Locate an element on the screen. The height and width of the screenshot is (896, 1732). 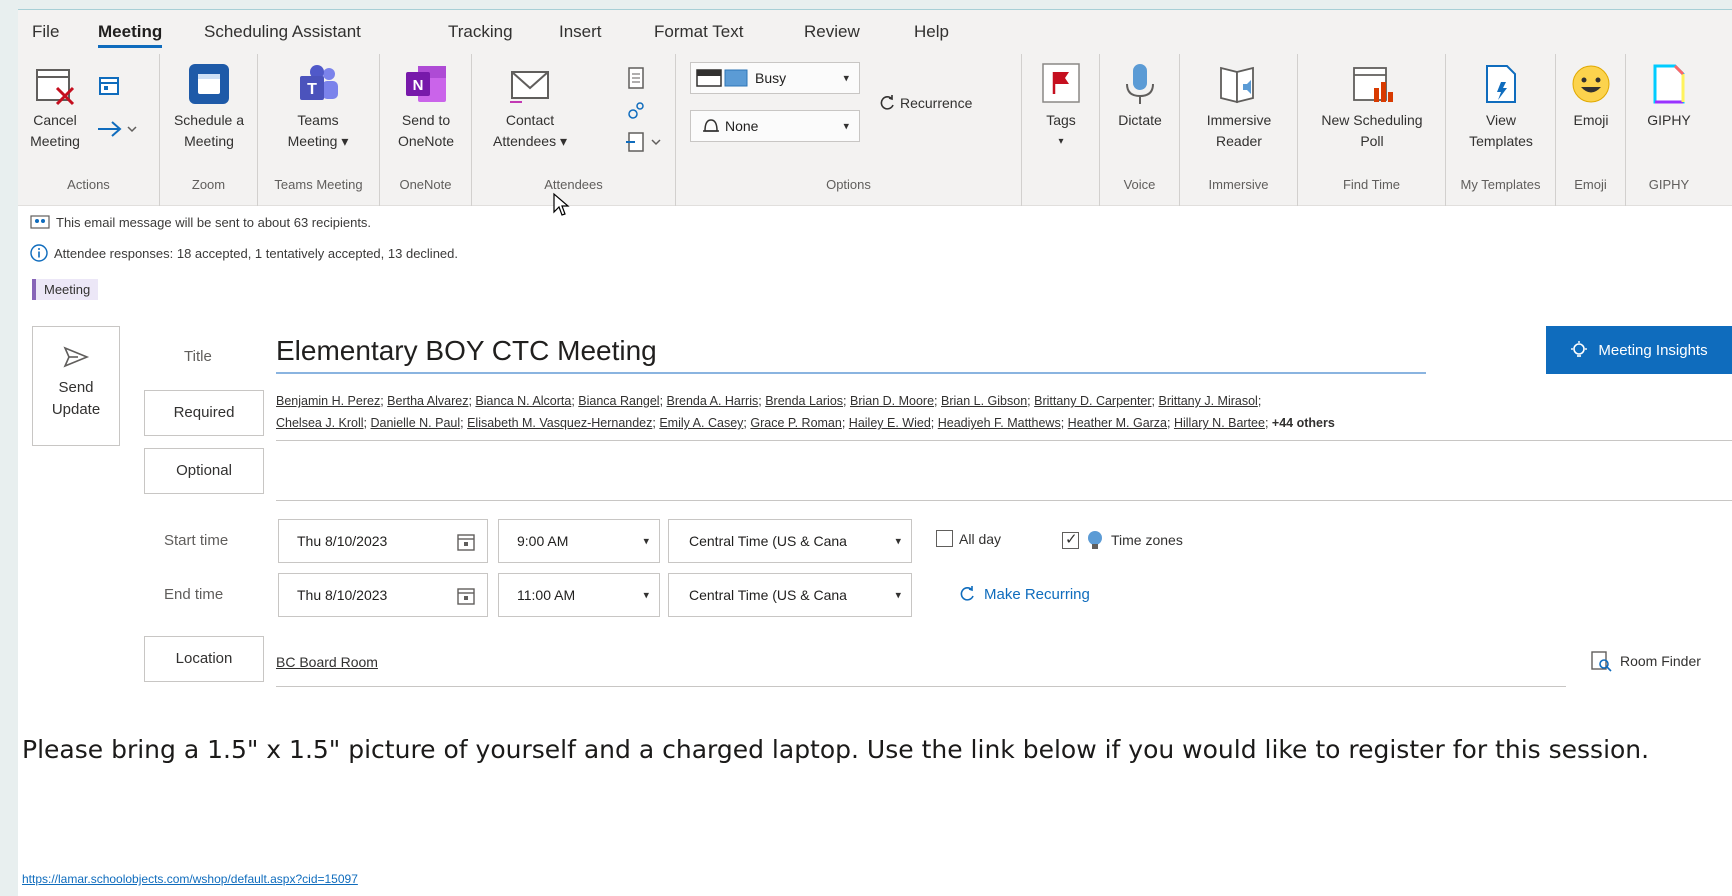
category-badge: Meeting is located at coordinates (65, 289).